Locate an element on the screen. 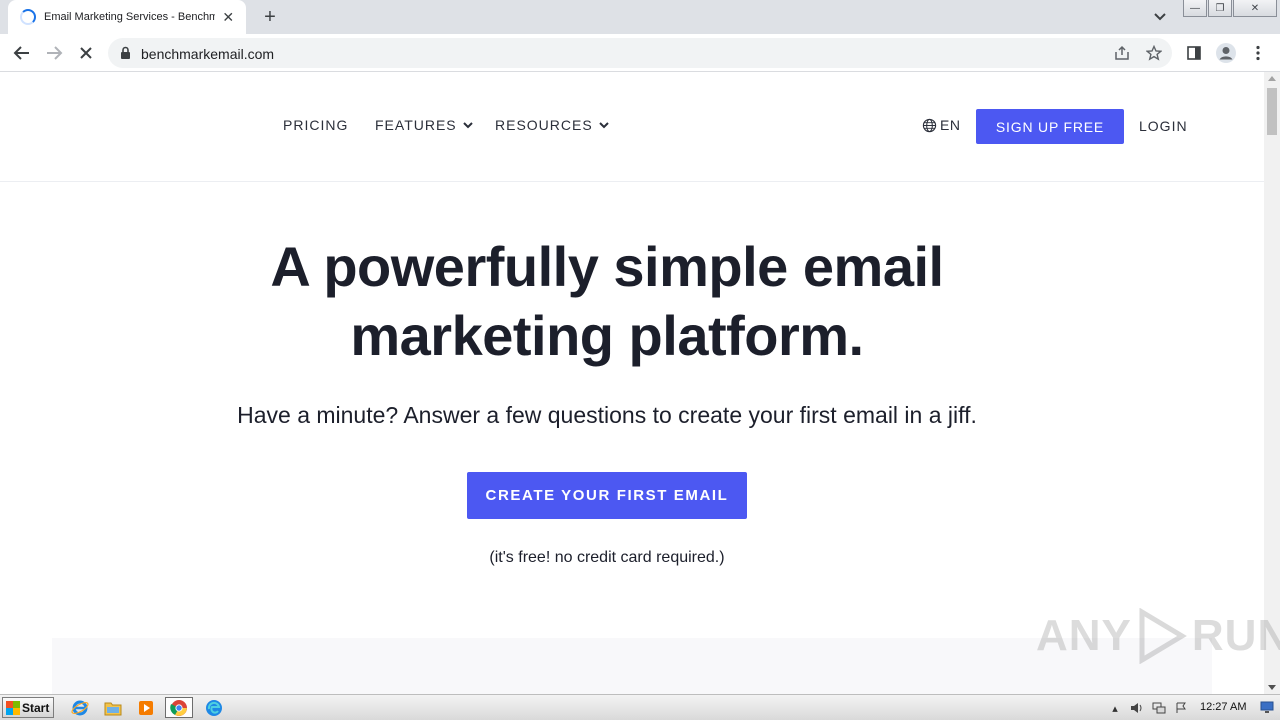 The image size is (1280, 720). start-button: Start is located at coordinates (28, 707).